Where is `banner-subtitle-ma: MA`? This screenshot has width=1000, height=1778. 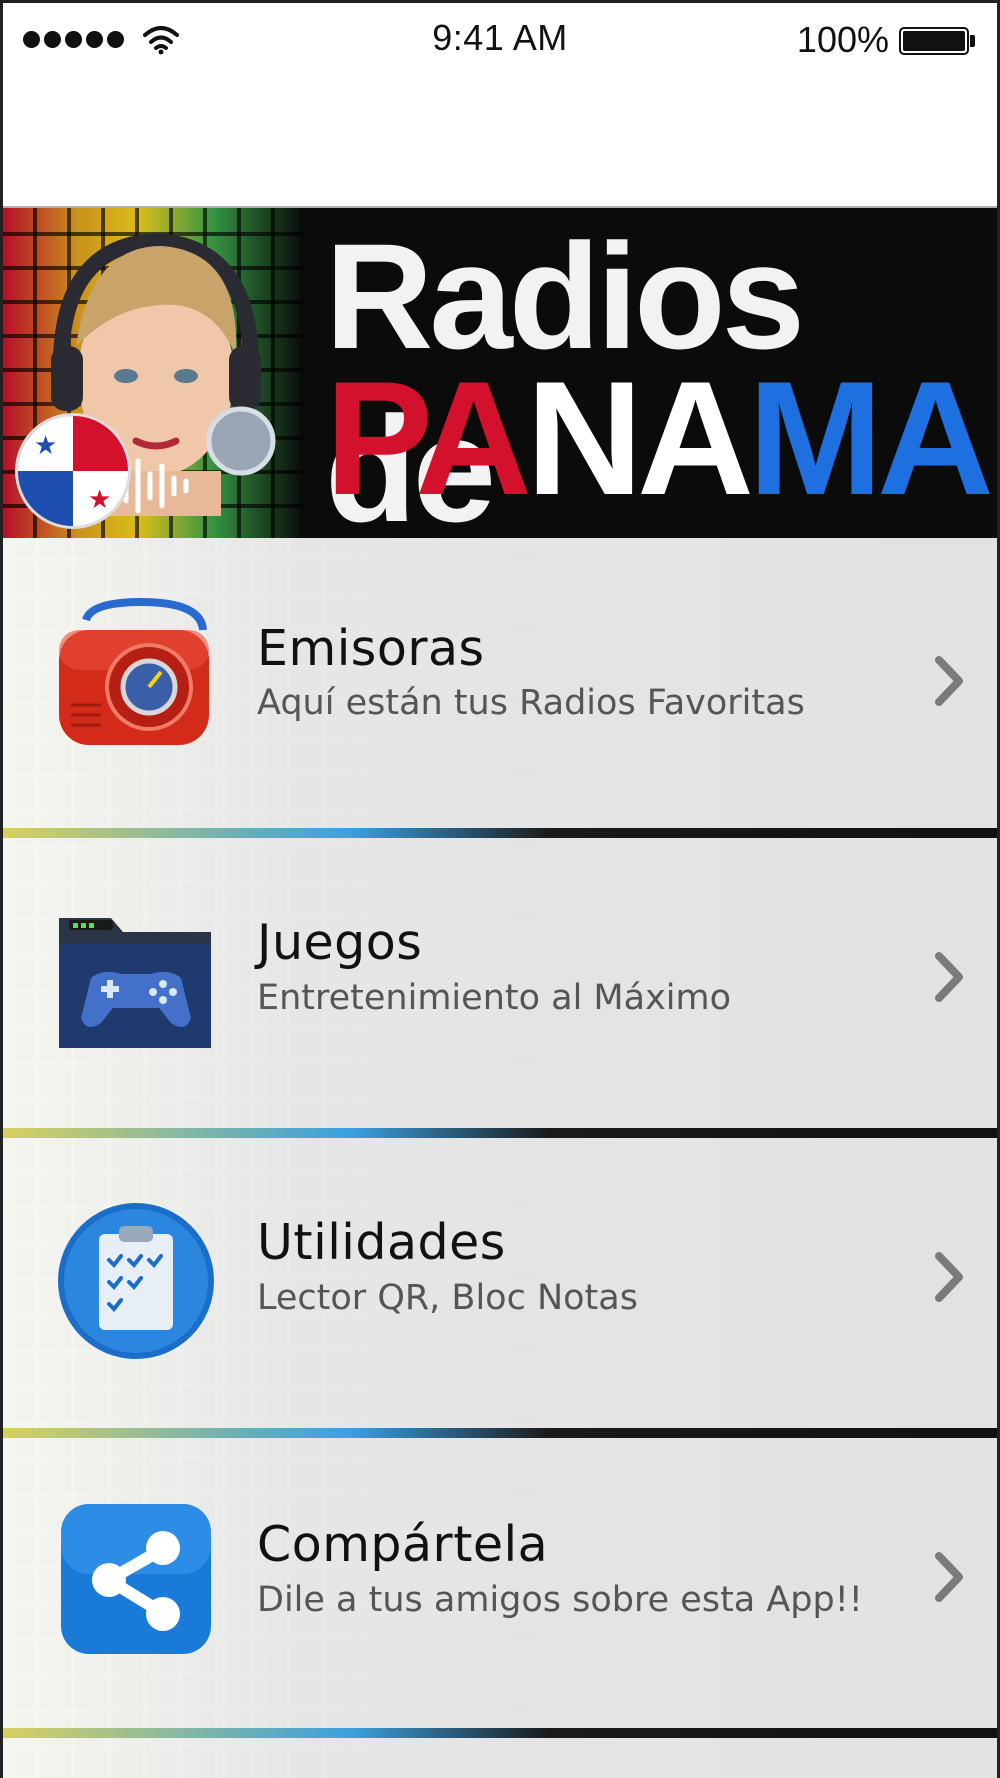 banner-subtitle-ma: MA is located at coordinates (871, 438).